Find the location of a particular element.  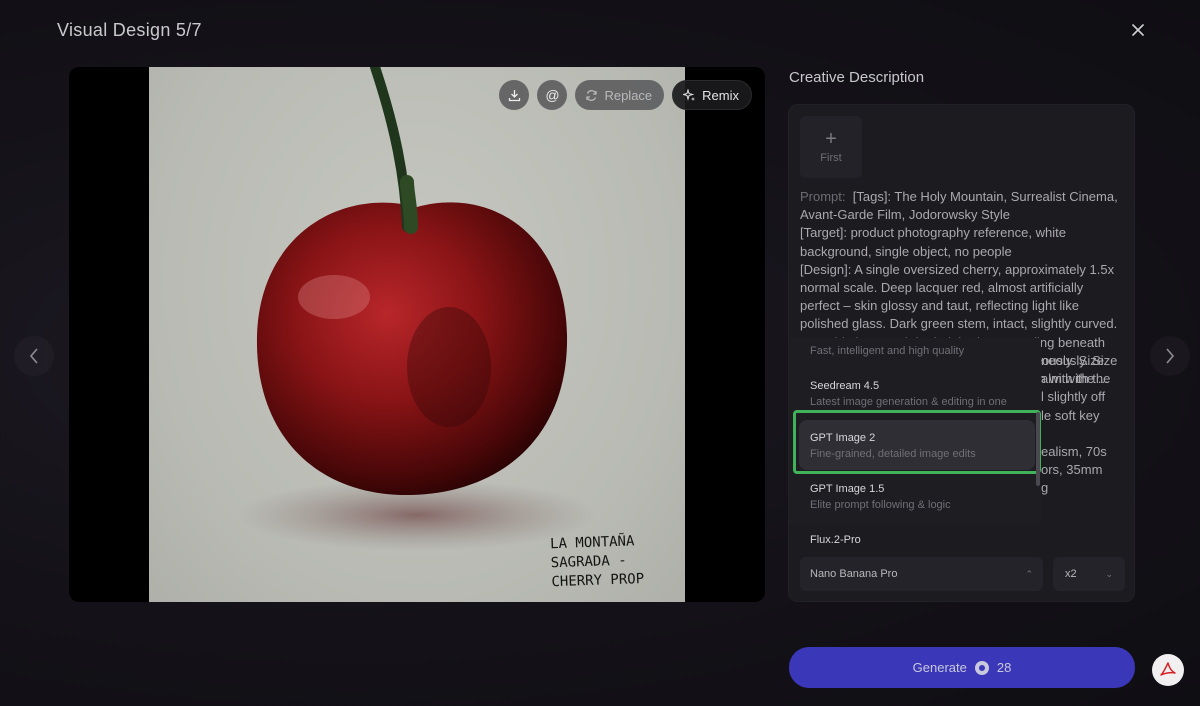

modal-title: Visual Design 5/7 is located at coordinates (129, 30).